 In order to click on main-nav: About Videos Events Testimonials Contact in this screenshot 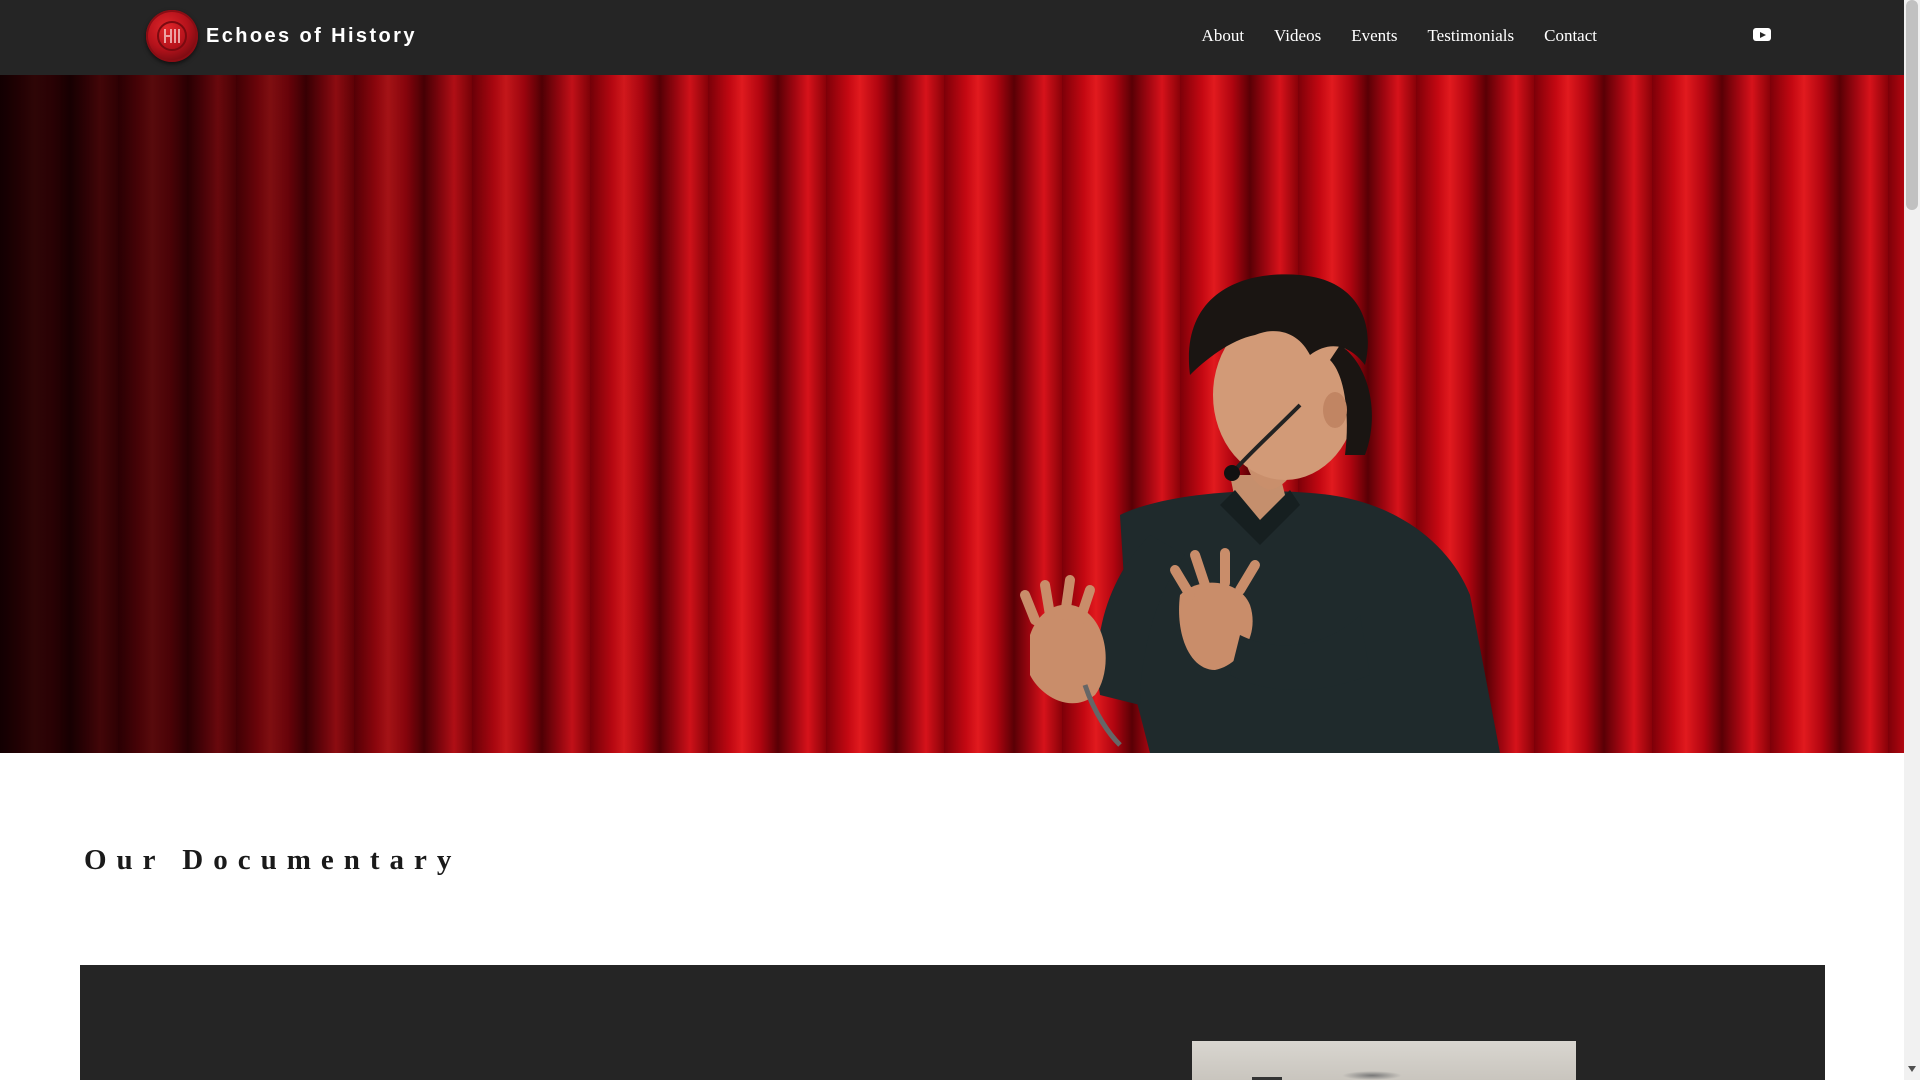, I will do `click(1399, 36)`.